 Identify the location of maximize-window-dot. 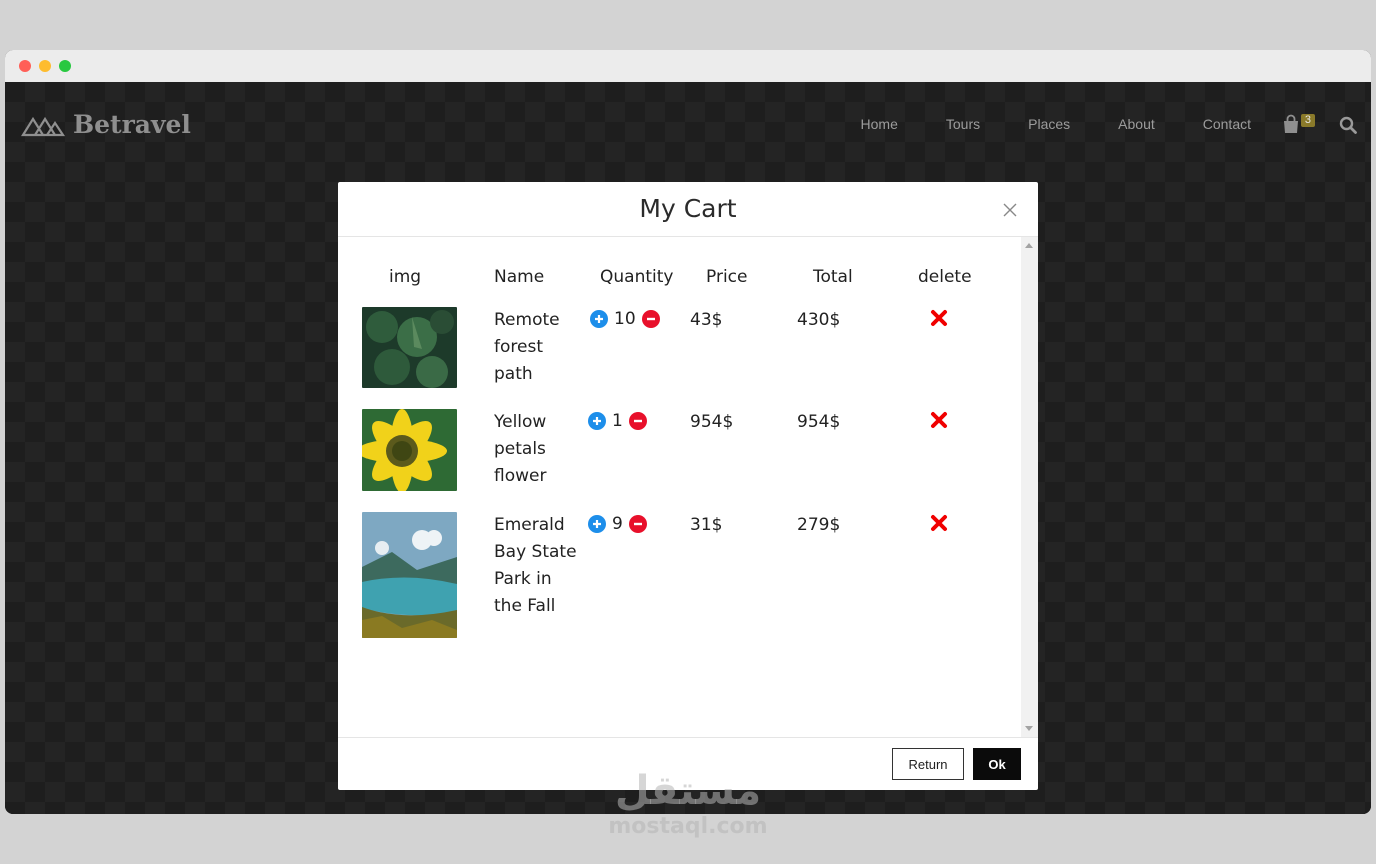
(65, 66).